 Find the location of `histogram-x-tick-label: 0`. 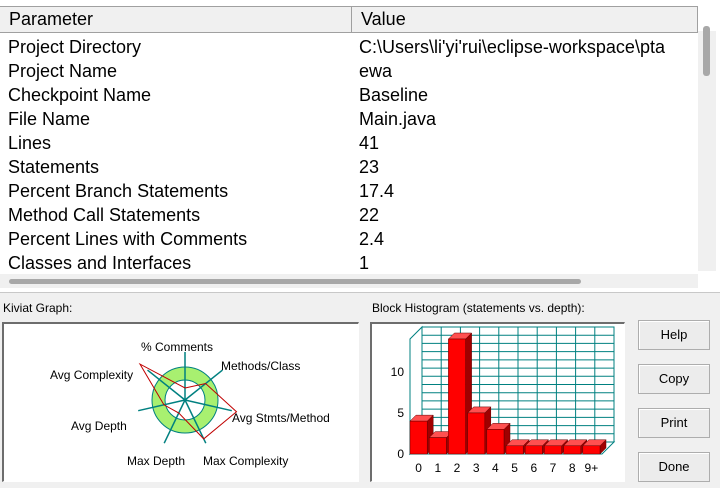

histogram-x-tick-label: 0 is located at coordinates (418, 468).